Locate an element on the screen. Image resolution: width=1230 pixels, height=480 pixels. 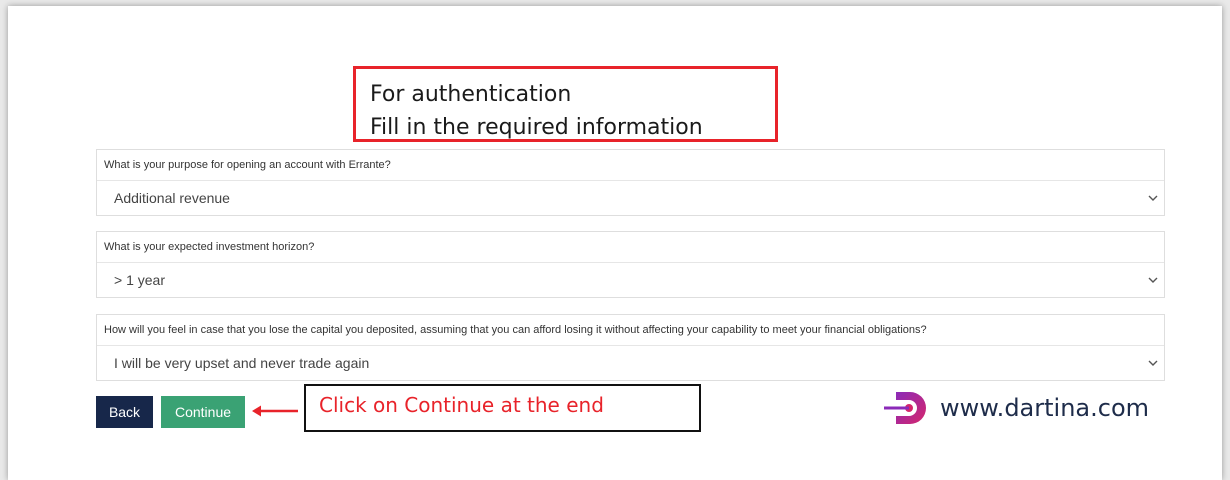
horizon-select: > 1 year is located at coordinates (630, 280).